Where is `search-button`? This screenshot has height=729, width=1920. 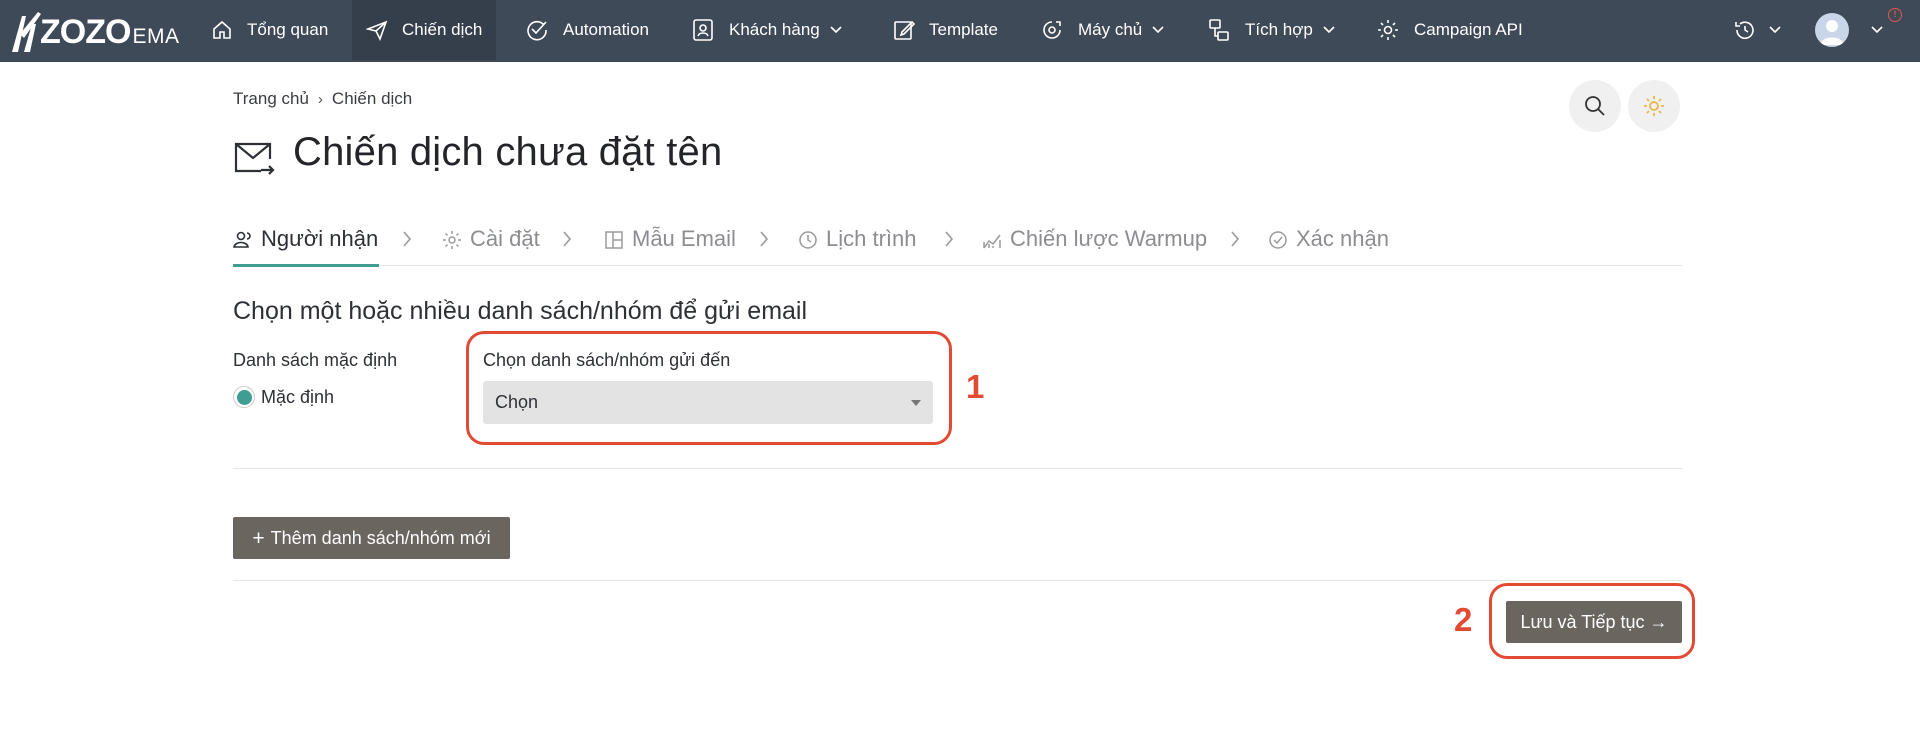
search-button is located at coordinates (1595, 106).